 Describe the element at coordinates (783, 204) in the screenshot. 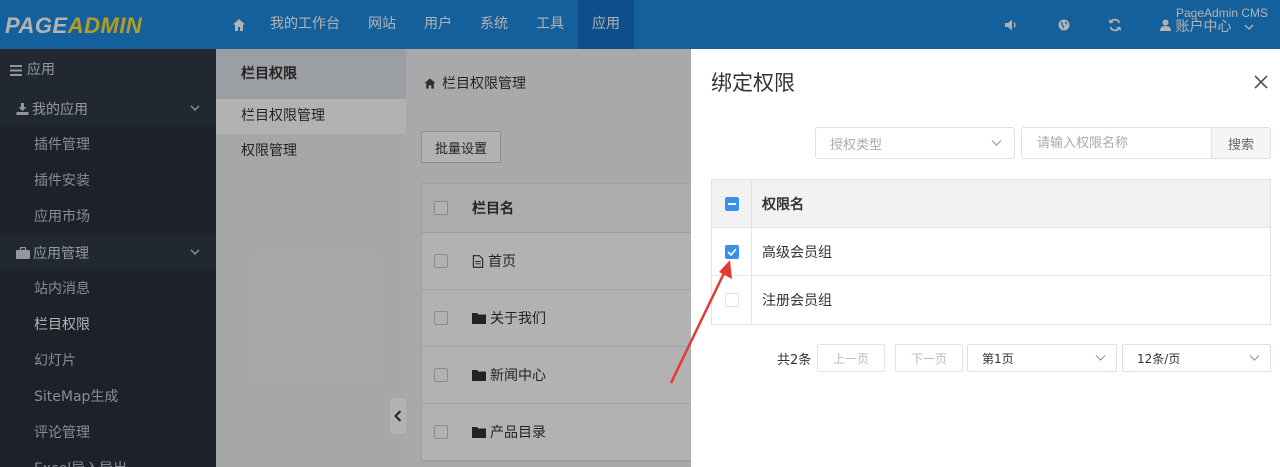

I see `column-header-permission-name: 权限名` at that location.